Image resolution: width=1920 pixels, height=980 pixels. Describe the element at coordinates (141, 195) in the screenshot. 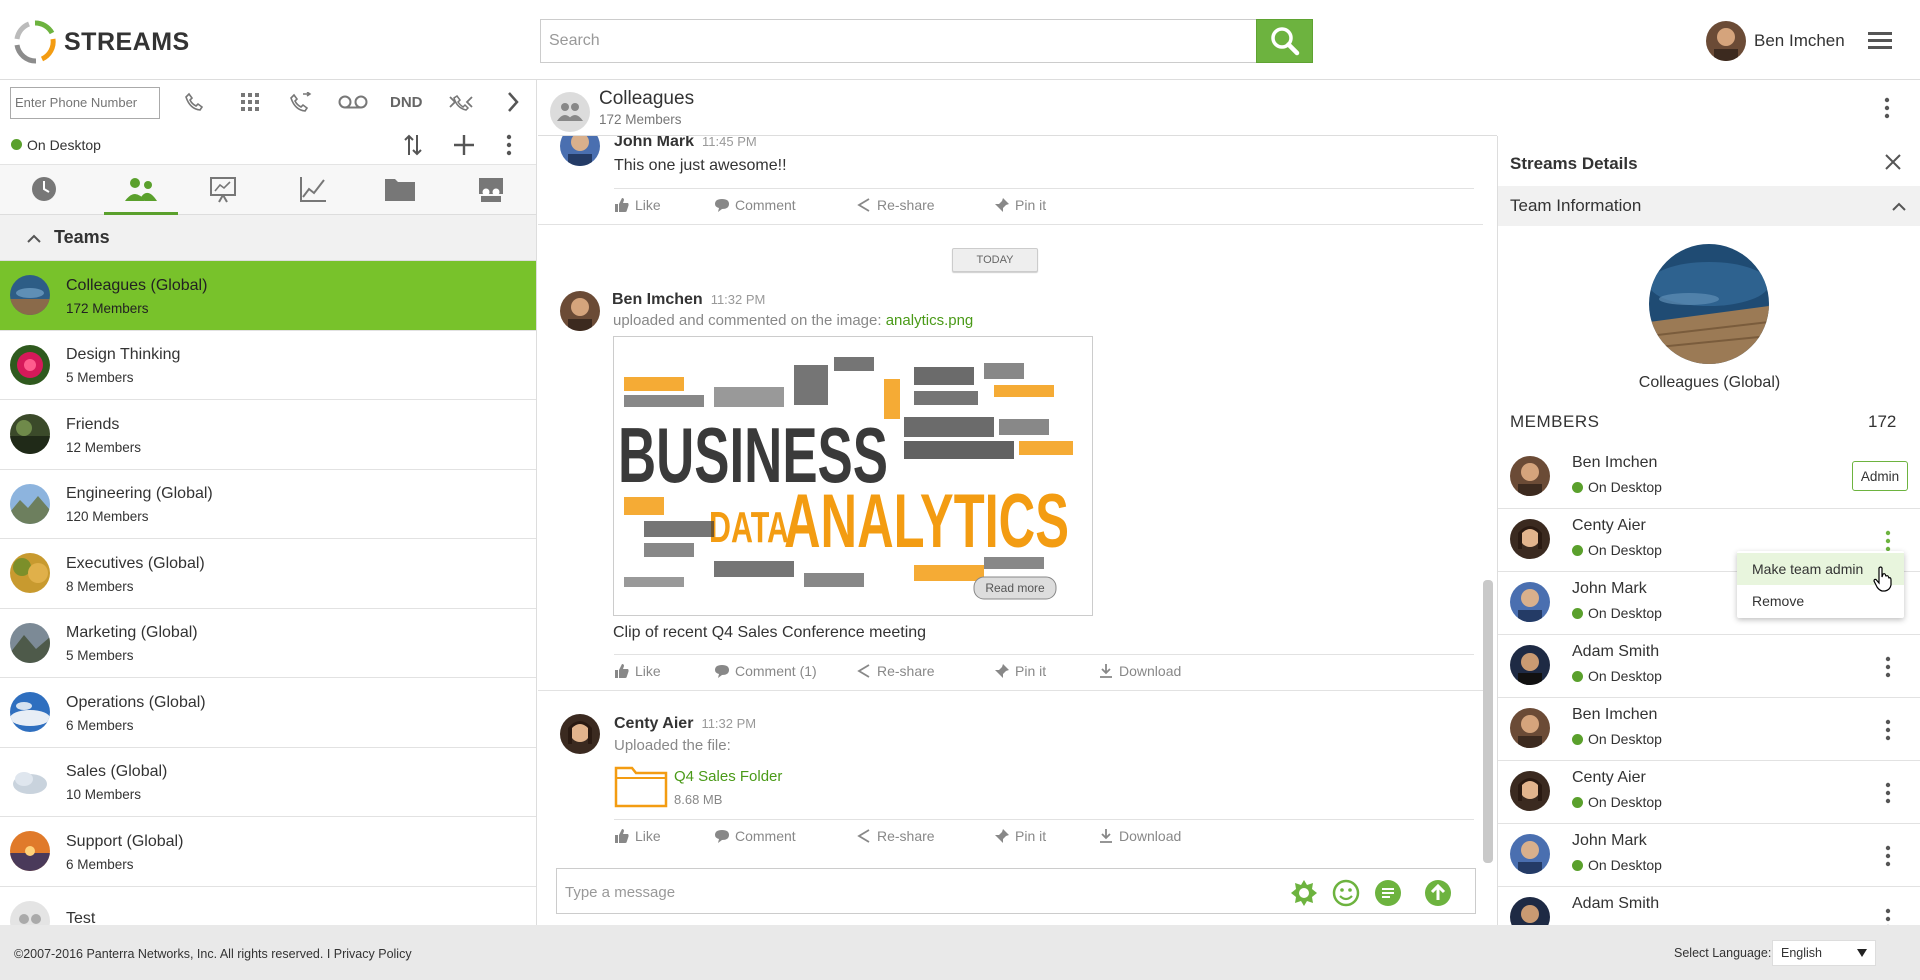

I see `tab-teams` at that location.